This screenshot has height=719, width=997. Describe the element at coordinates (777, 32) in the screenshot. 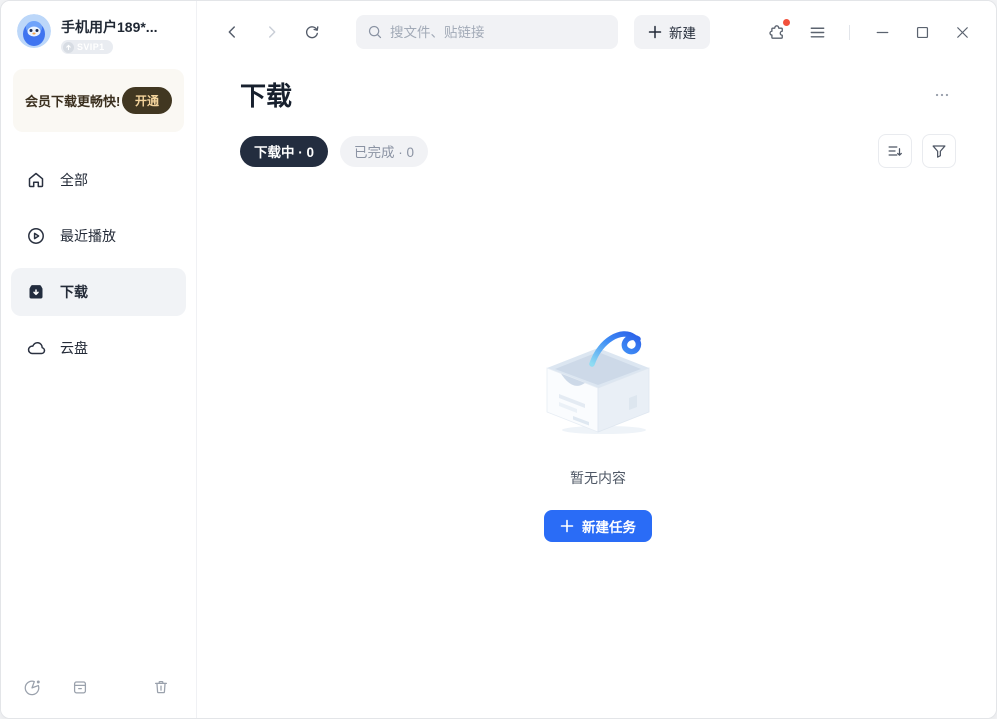

I see `extensions-button` at that location.